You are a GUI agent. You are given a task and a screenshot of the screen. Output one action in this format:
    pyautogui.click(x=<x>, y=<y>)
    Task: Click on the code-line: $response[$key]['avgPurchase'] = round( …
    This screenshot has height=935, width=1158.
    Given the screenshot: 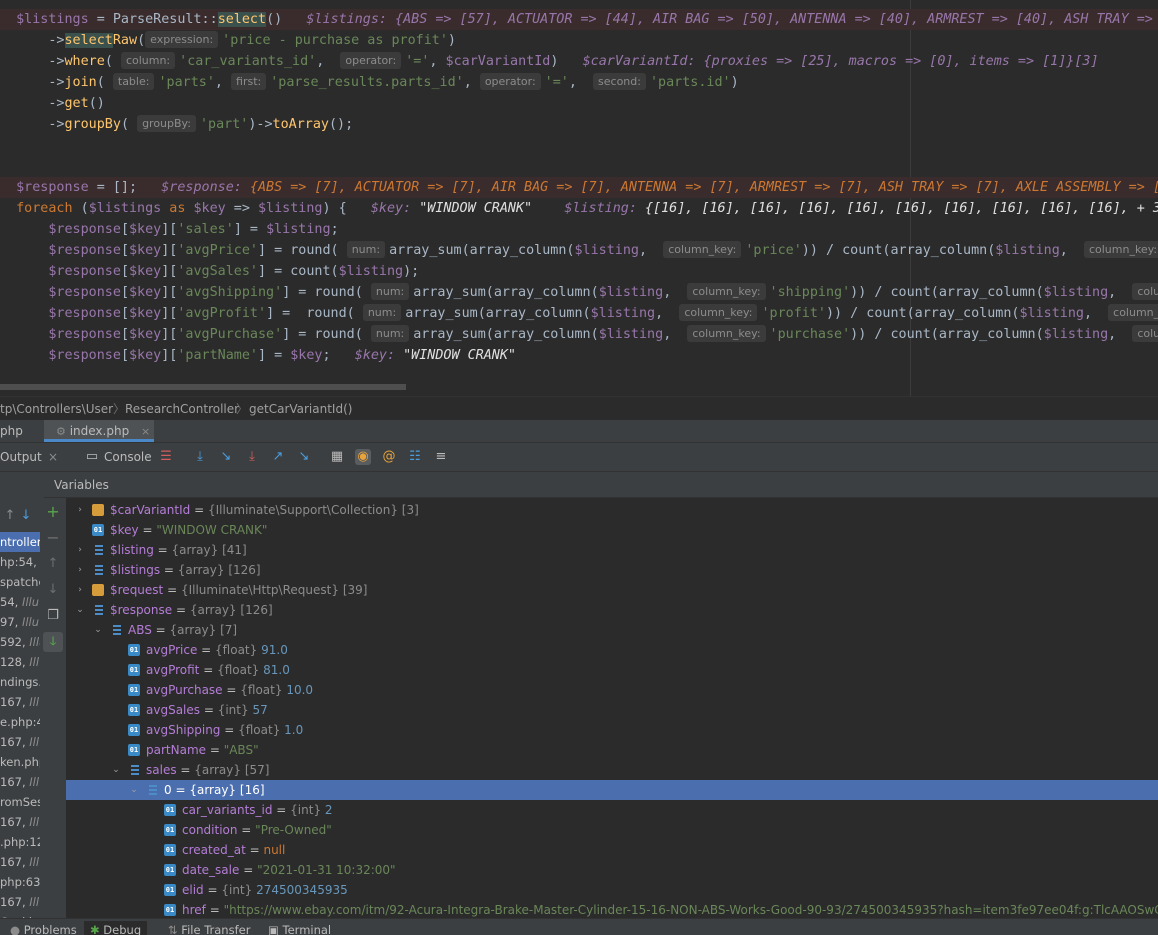 What is the action you would take?
    pyautogui.click(x=579, y=334)
    